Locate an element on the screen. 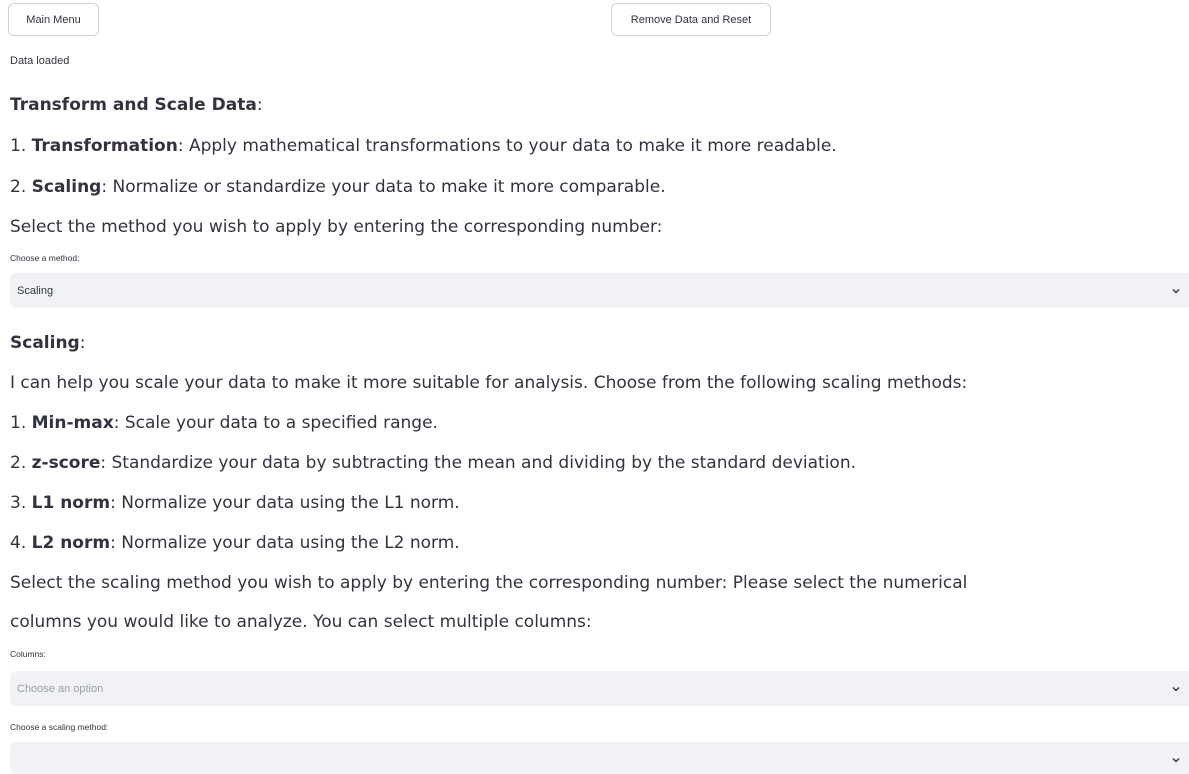  list-item-term: Min-max is located at coordinates (72, 423).